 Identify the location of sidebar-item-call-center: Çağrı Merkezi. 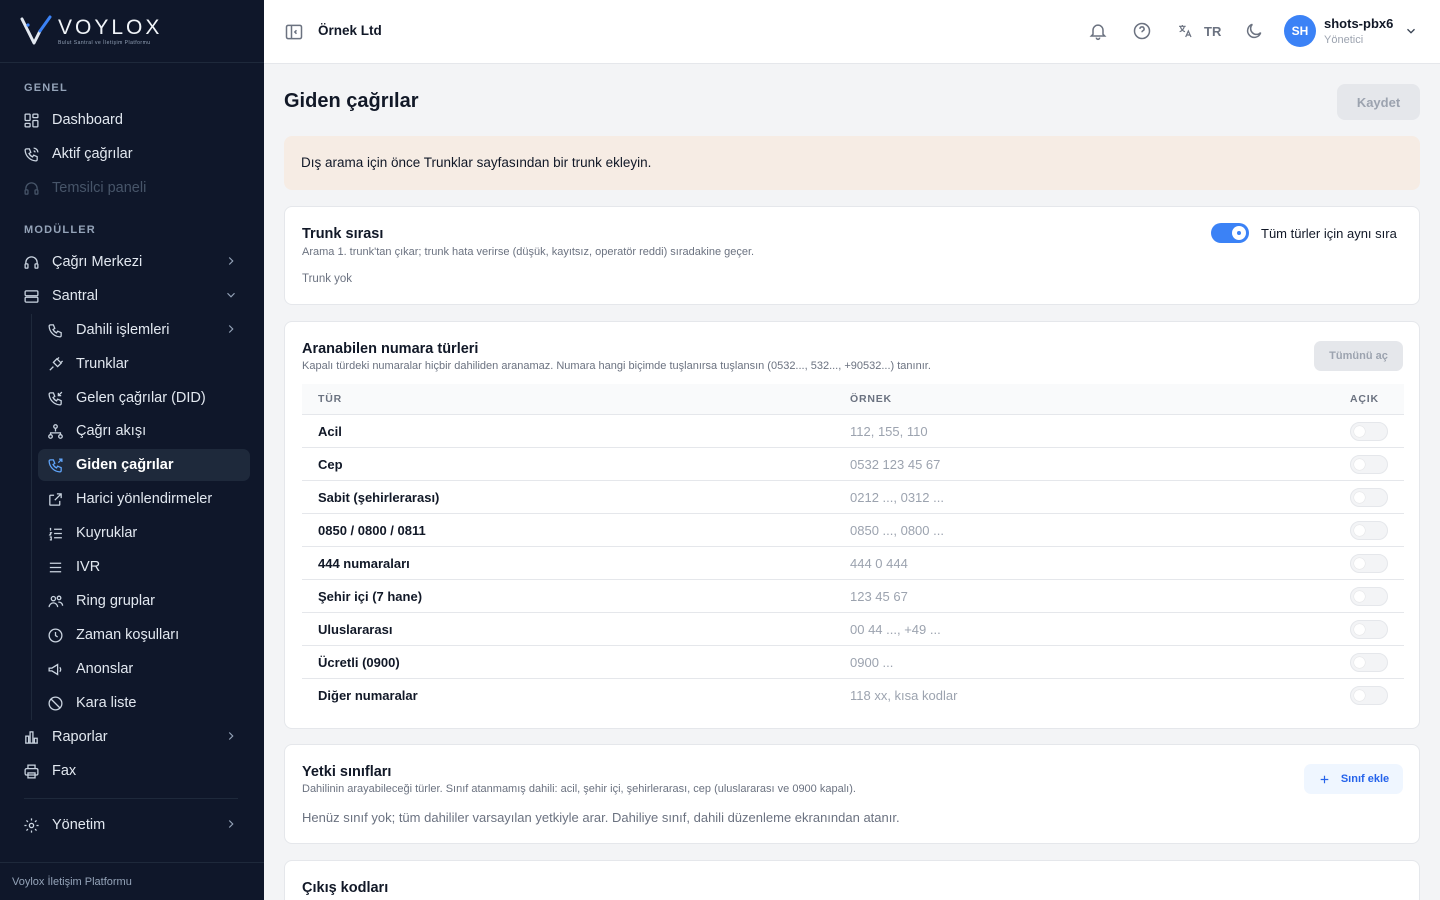
(132, 262).